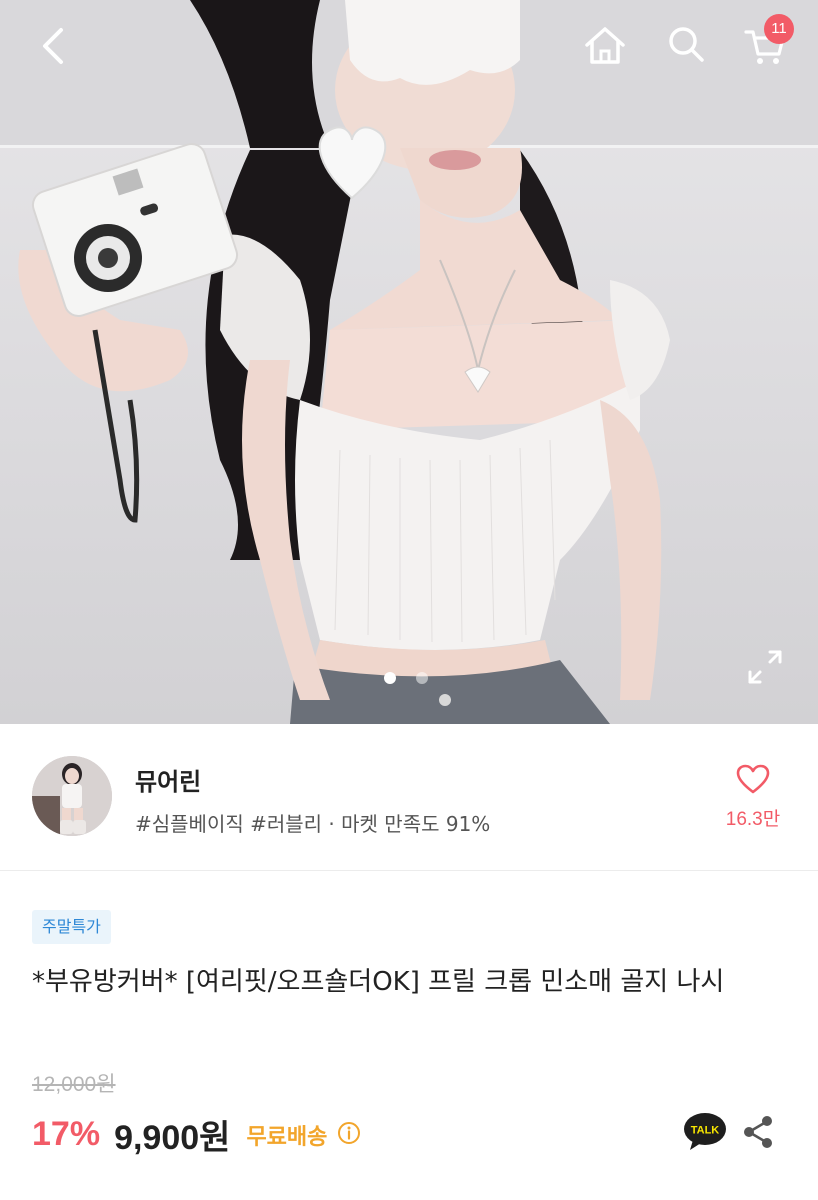 The image size is (818, 1200). I want to click on share-button, so click(758, 1132).